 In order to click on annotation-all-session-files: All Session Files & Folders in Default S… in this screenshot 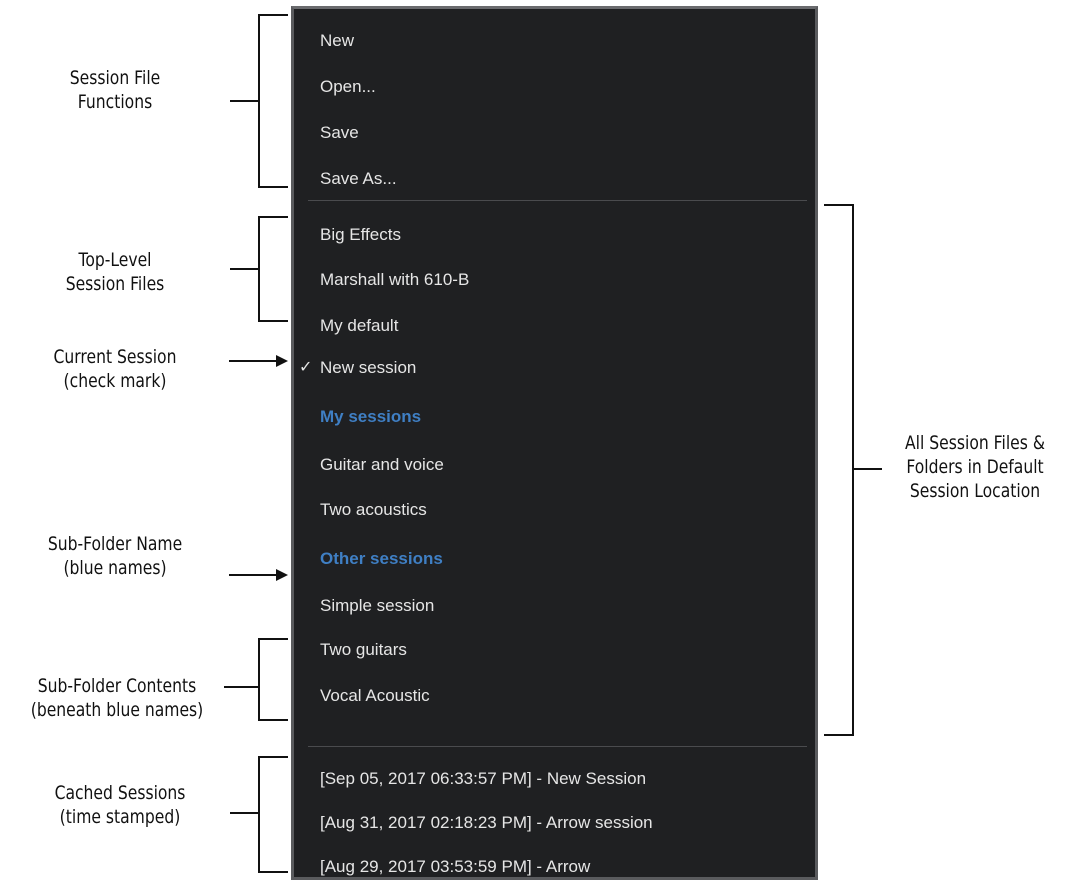, I will do `click(975, 467)`.